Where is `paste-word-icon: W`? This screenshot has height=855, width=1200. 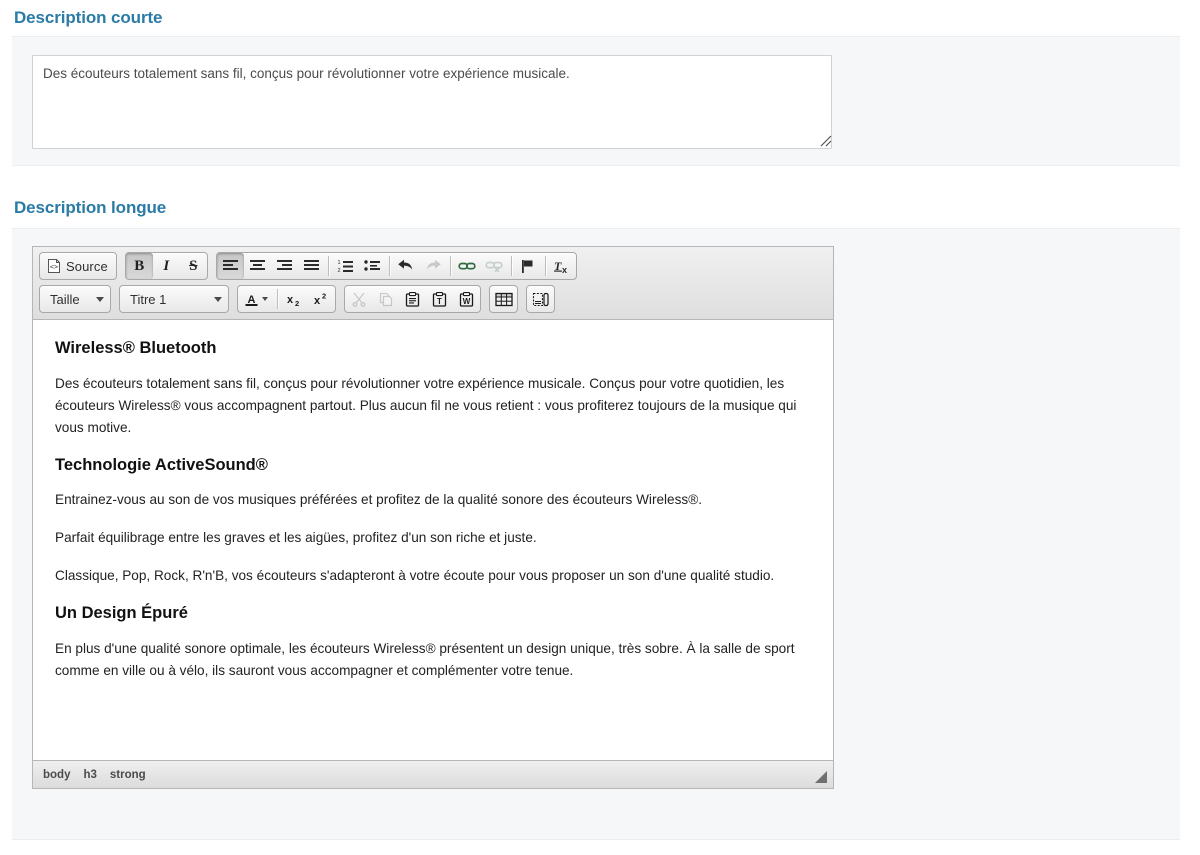
paste-word-icon: W is located at coordinates (467, 299).